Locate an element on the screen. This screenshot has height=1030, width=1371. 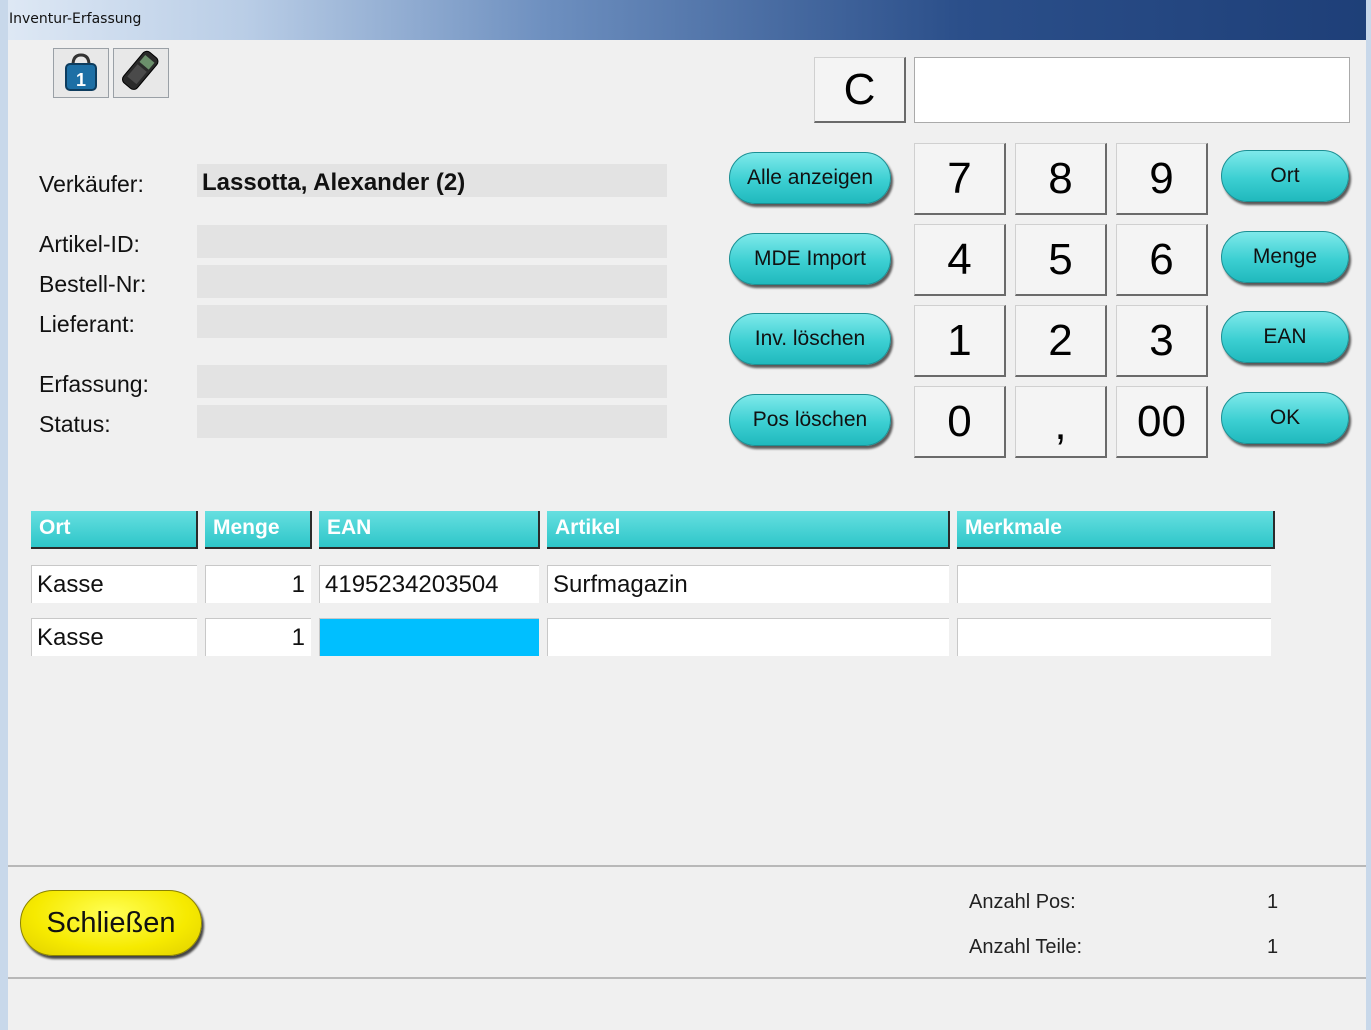
key-7: 7 is located at coordinates (960, 179).